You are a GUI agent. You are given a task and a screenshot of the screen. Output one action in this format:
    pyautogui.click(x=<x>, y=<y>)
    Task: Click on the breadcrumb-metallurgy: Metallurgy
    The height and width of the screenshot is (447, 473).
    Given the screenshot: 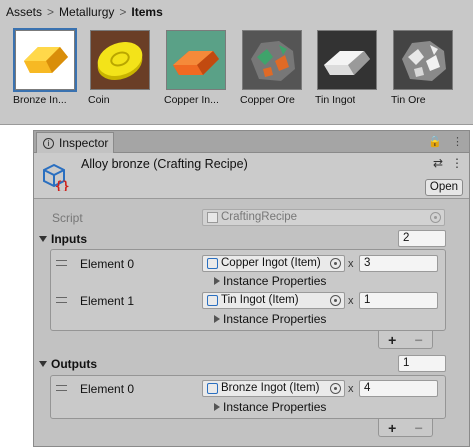 What is the action you would take?
    pyautogui.click(x=86, y=12)
    